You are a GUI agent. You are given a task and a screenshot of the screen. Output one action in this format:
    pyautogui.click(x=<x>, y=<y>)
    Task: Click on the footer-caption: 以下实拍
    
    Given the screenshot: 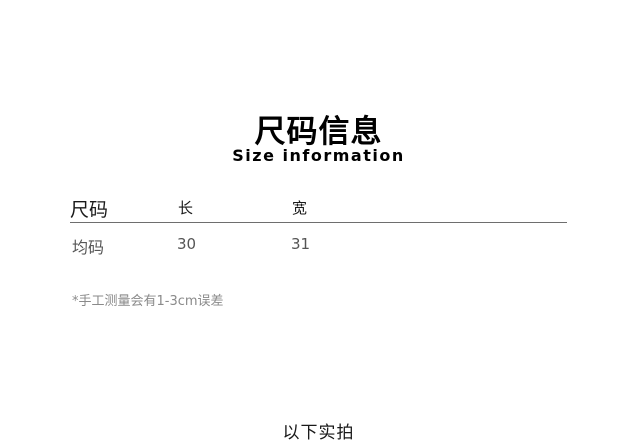 What is the action you would take?
    pyautogui.click(x=318, y=433)
    